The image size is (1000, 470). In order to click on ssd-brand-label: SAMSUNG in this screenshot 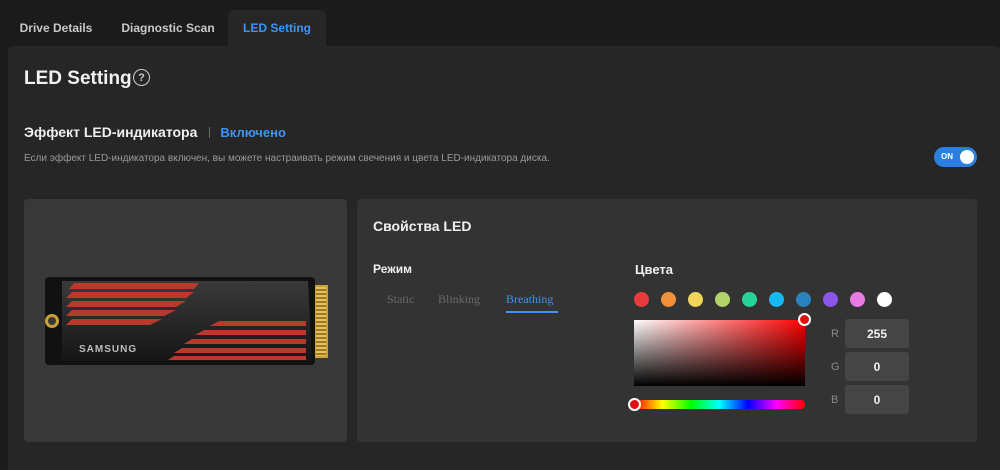, I will do `click(108, 349)`.